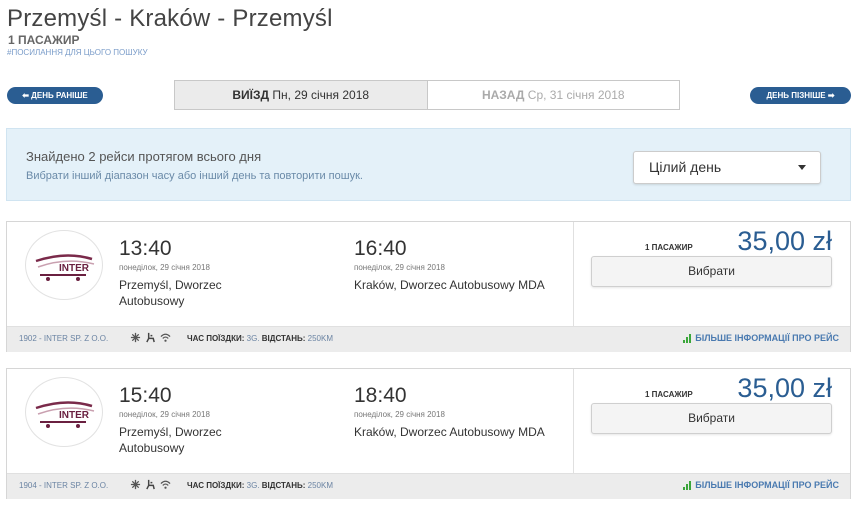 The height and width of the screenshot is (506, 854). What do you see at coordinates (44, 40) in the screenshot?
I see `passenger-count: 1 ПАСАЖИР` at bounding box center [44, 40].